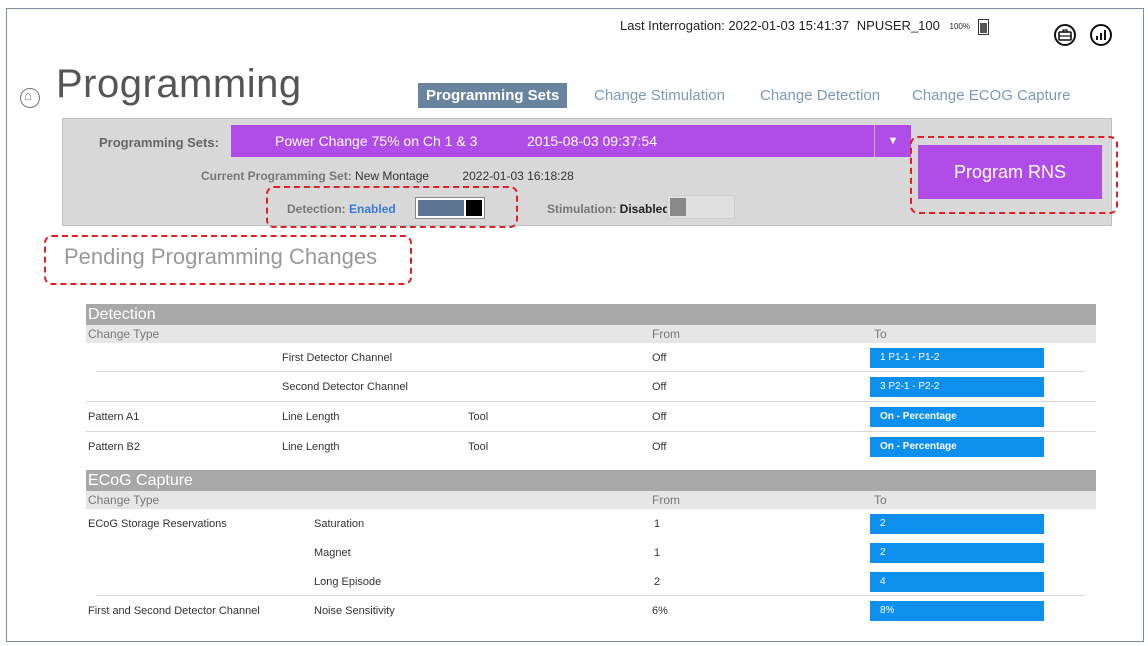 Image resolution: width=1148 pixels, height=646 pixels. I want to click on home-icon, so click(30, 98).